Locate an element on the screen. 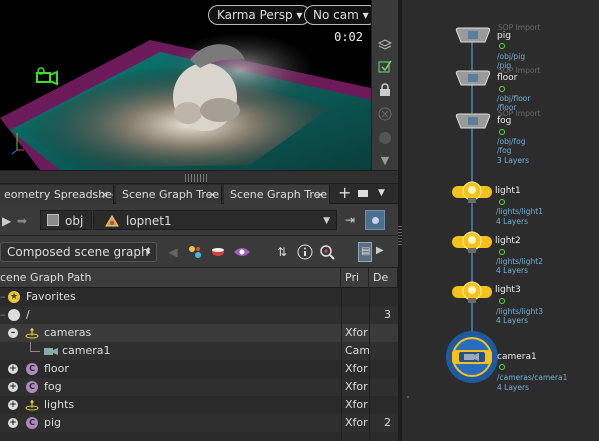 The width and height of the screenshot is (599, 441). sort-icon: ⇅ is located at coordinates (282, 252).